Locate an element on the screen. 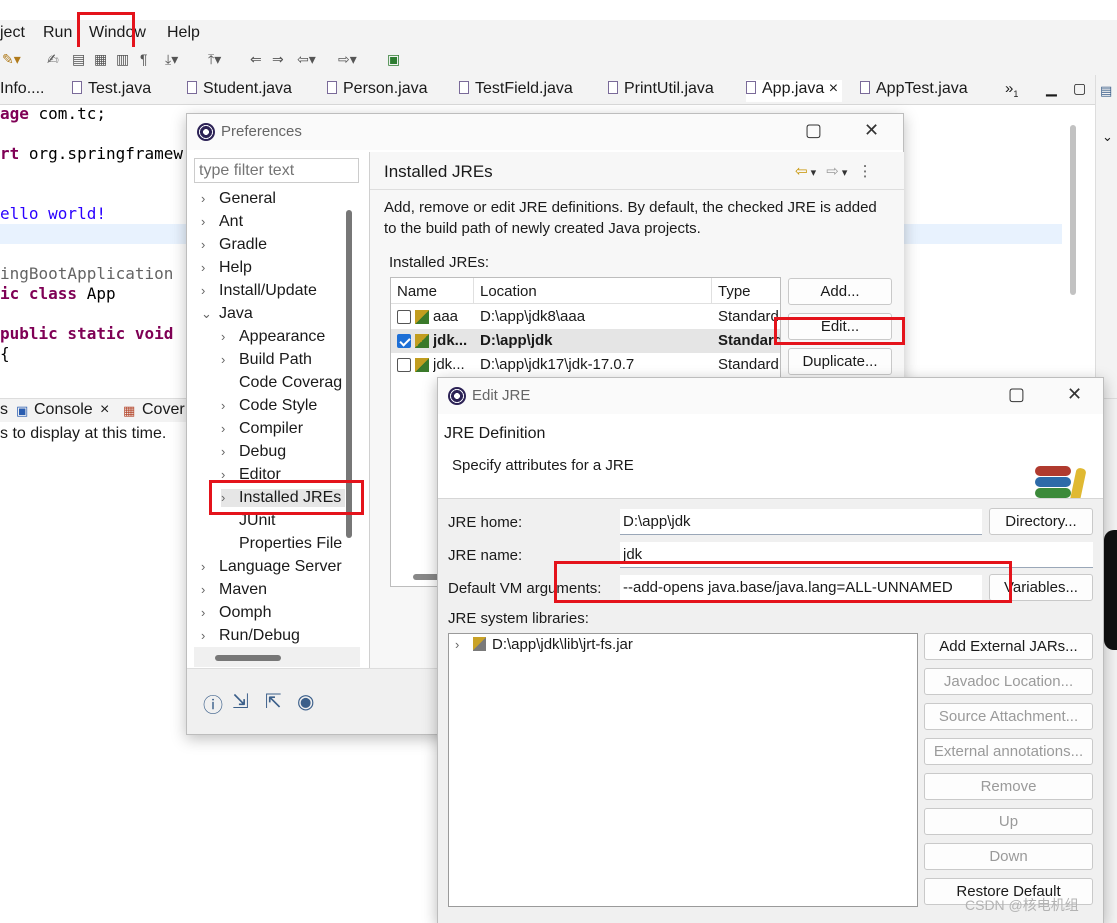 The image size is (1117, 923). tree-item-help: › Help is located at coordinates (226, 268).